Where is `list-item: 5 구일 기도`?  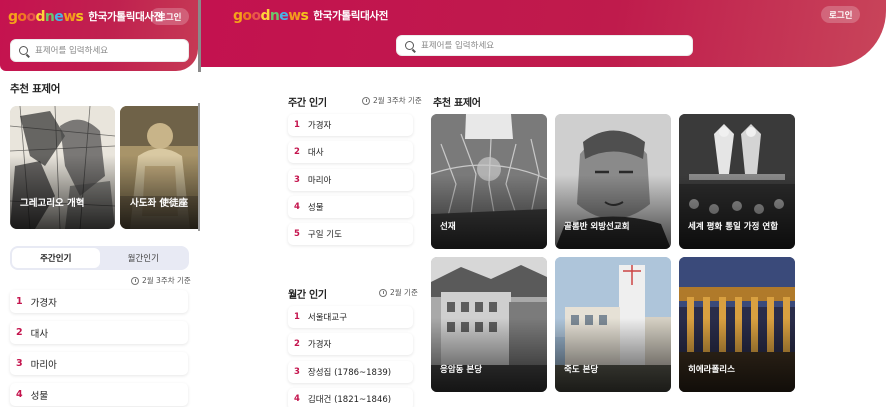 list-item: 5 구일 기도 is located at coordinates (350, 234).